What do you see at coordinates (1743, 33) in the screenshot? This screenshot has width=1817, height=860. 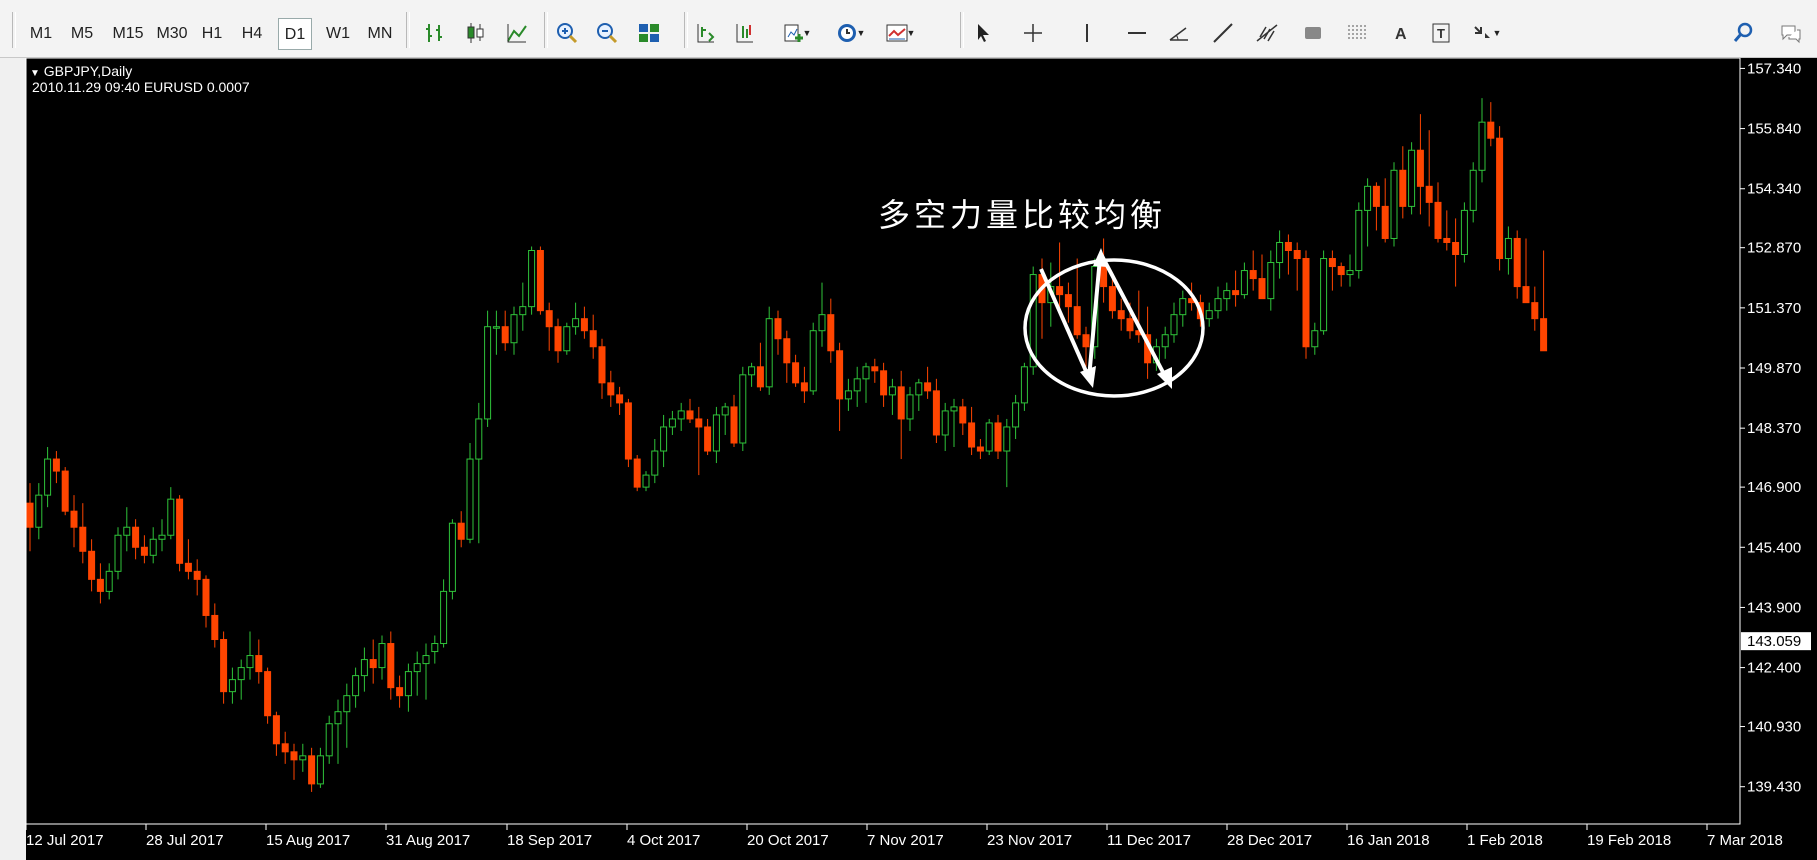 I see `search-icon` at bounding box center [1743, 33].